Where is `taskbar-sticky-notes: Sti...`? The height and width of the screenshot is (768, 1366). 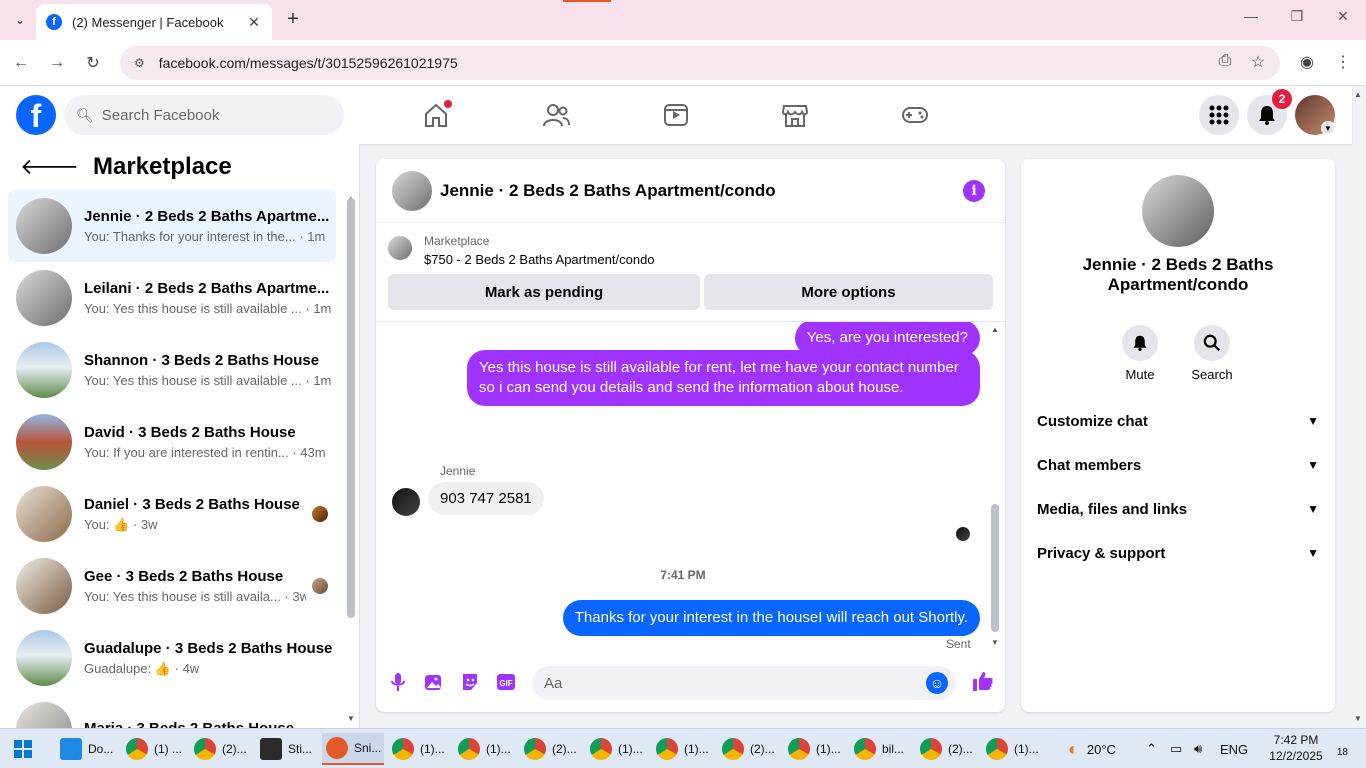 taskbar-sticky-notes: Sti... is located at coordinates (287, 749).